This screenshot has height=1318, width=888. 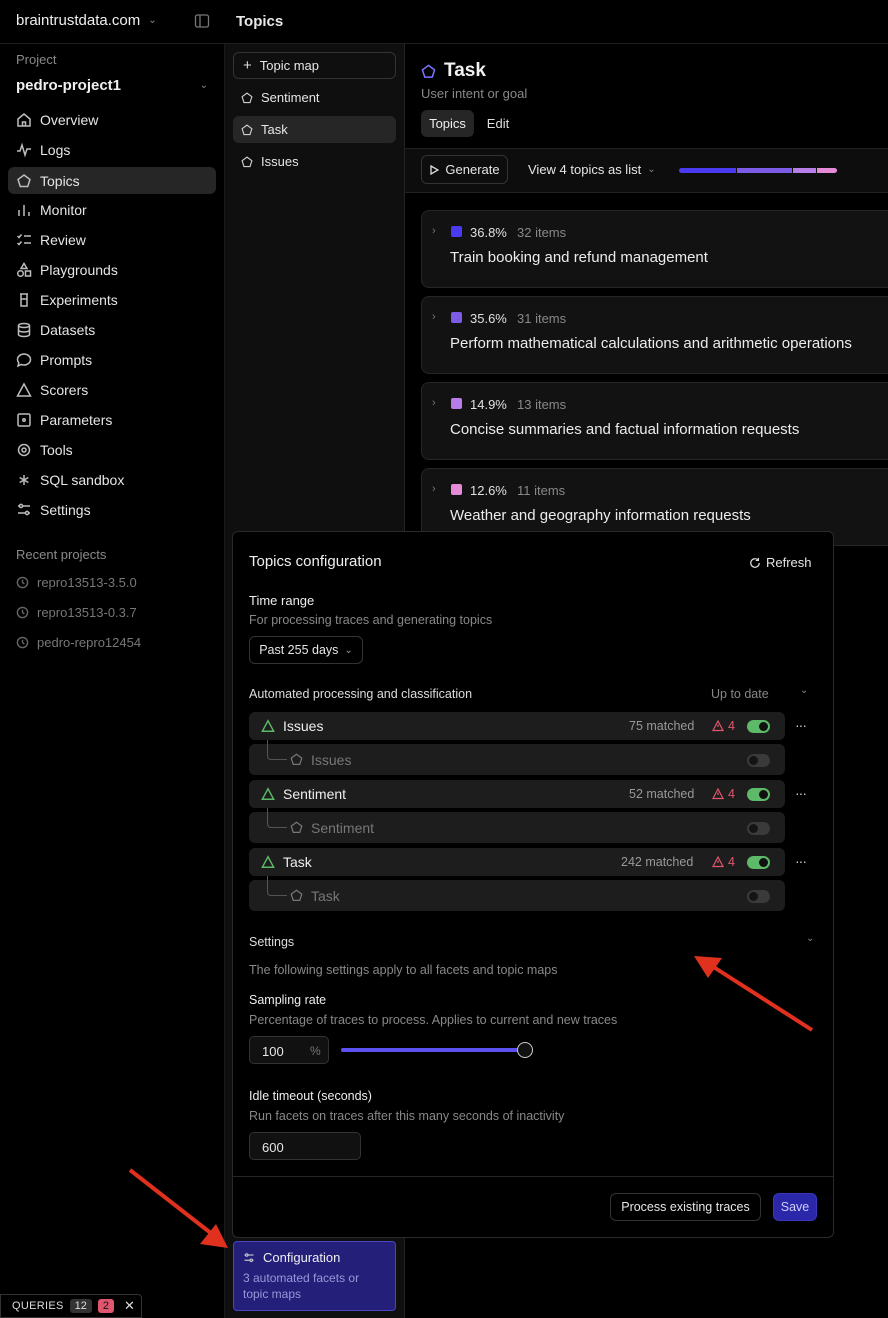 What do you see at coordinates (662, 794) in the screenshot?
I see `facet-matched: 52 matched` at bounding box center [662, 794].